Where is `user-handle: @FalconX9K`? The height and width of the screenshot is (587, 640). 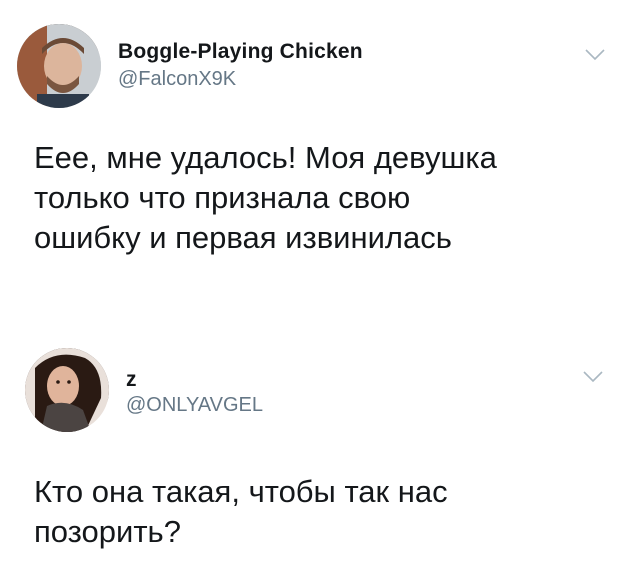
user-handle: @FalconX9K is located at coordinates (177, 79).